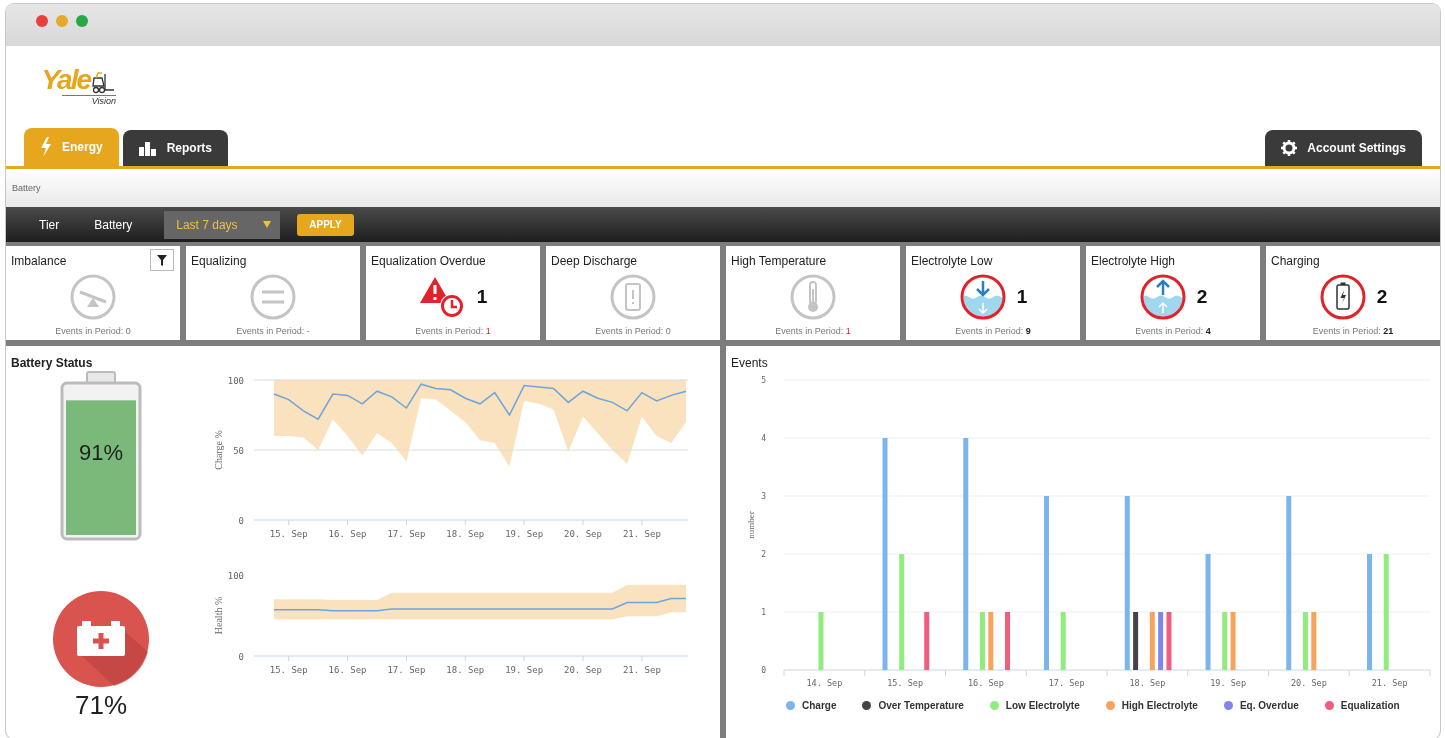  Describe the element at coordinates (39, 261) in the screenshot. I see `tile-title: Imbalance` at that location.